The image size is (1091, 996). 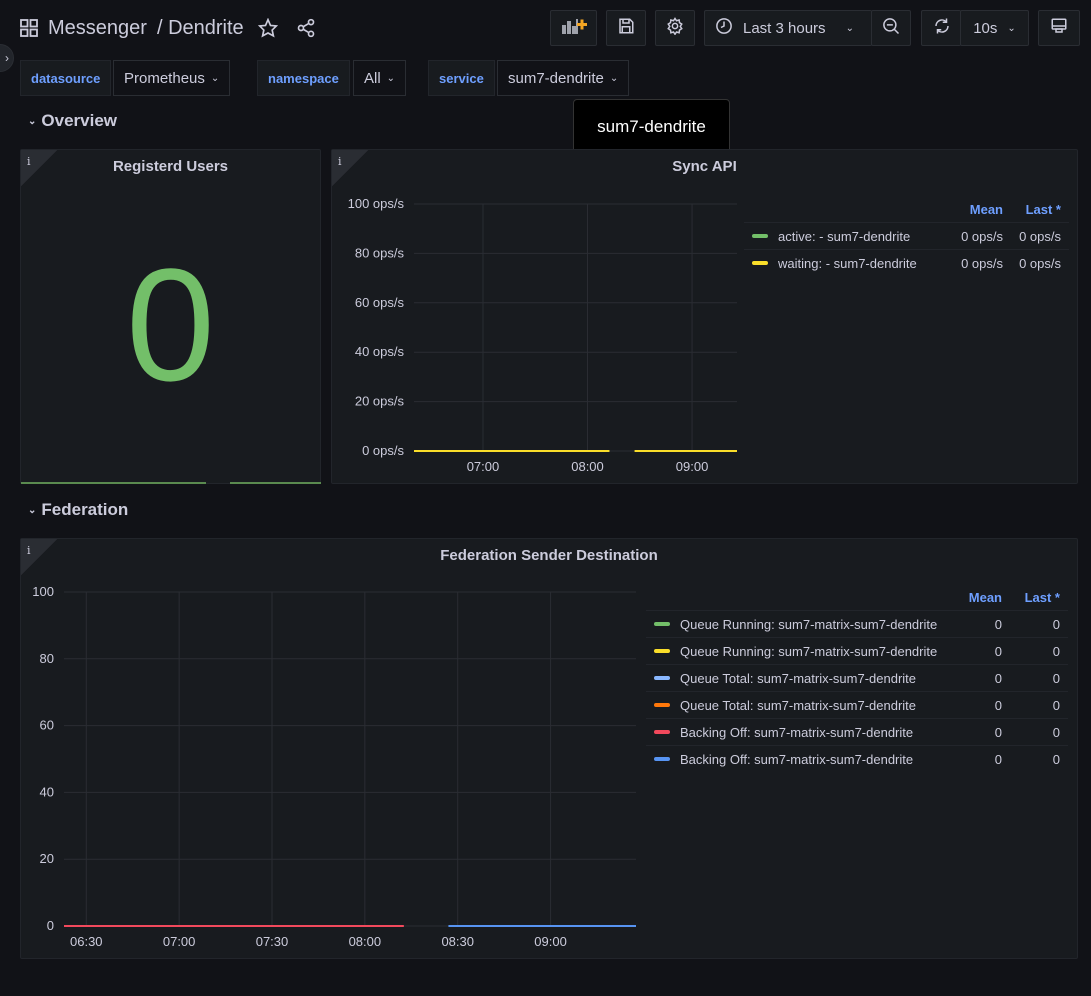 What do you see at coordinates (206, 27) in the screenshot?
I see `dashboard-name: Dendrite` at bounding box center [206, 27].